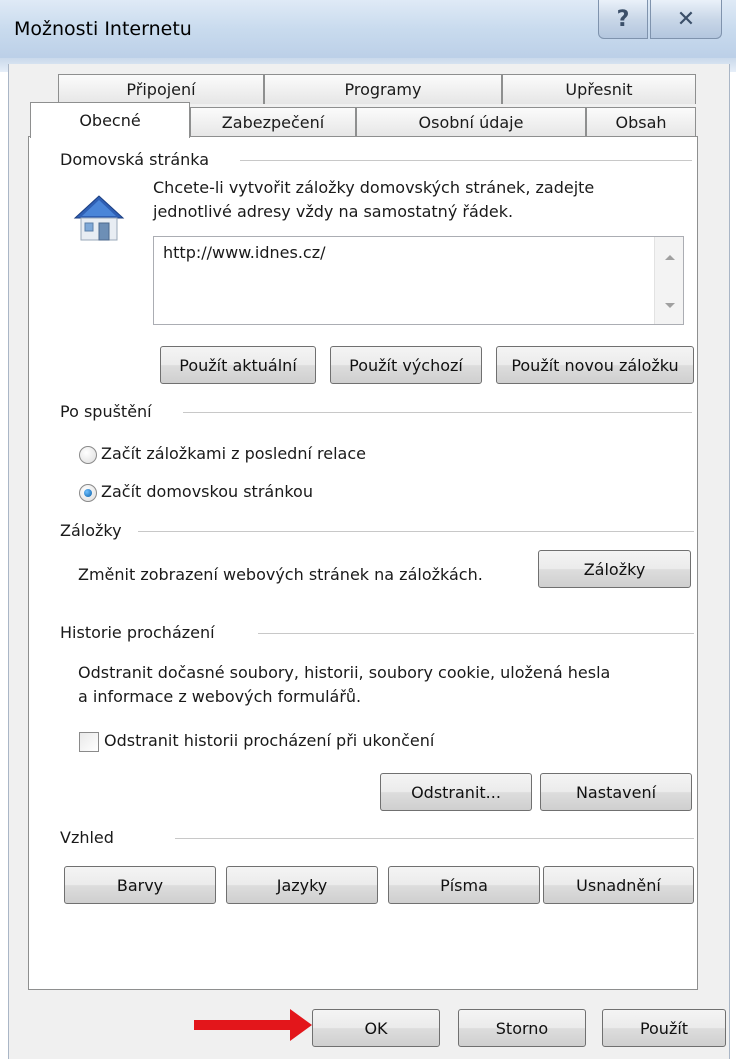 The width and height of the screenshot is (736, 1059). What do you see at coordinates (614, 569) in the screenshot?
I see `tabs-settings-button: Záložky` at bounding box center [614, 569].